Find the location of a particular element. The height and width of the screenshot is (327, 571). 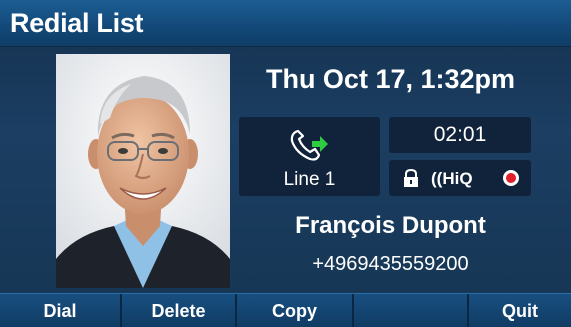

duration-panel: 02:01 is located at coordinates (460, 135).